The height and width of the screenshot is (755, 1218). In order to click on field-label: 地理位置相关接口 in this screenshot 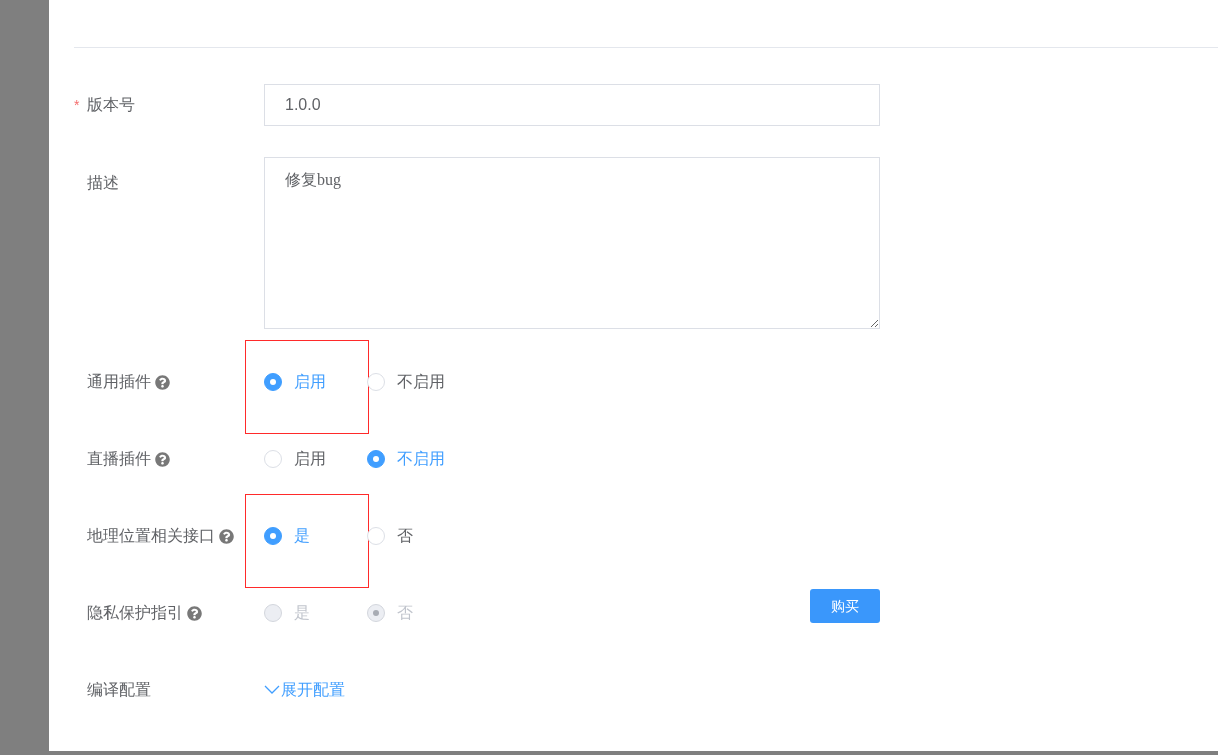, I will do `click(151, 536)`.